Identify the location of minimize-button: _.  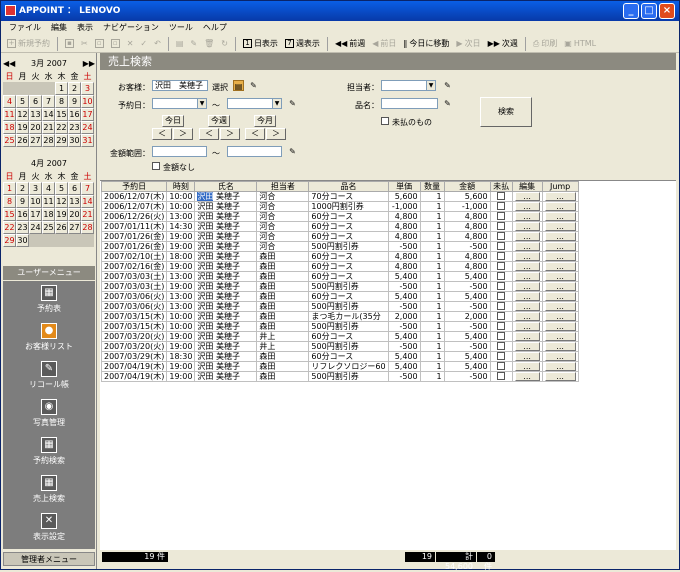
(631, 11).